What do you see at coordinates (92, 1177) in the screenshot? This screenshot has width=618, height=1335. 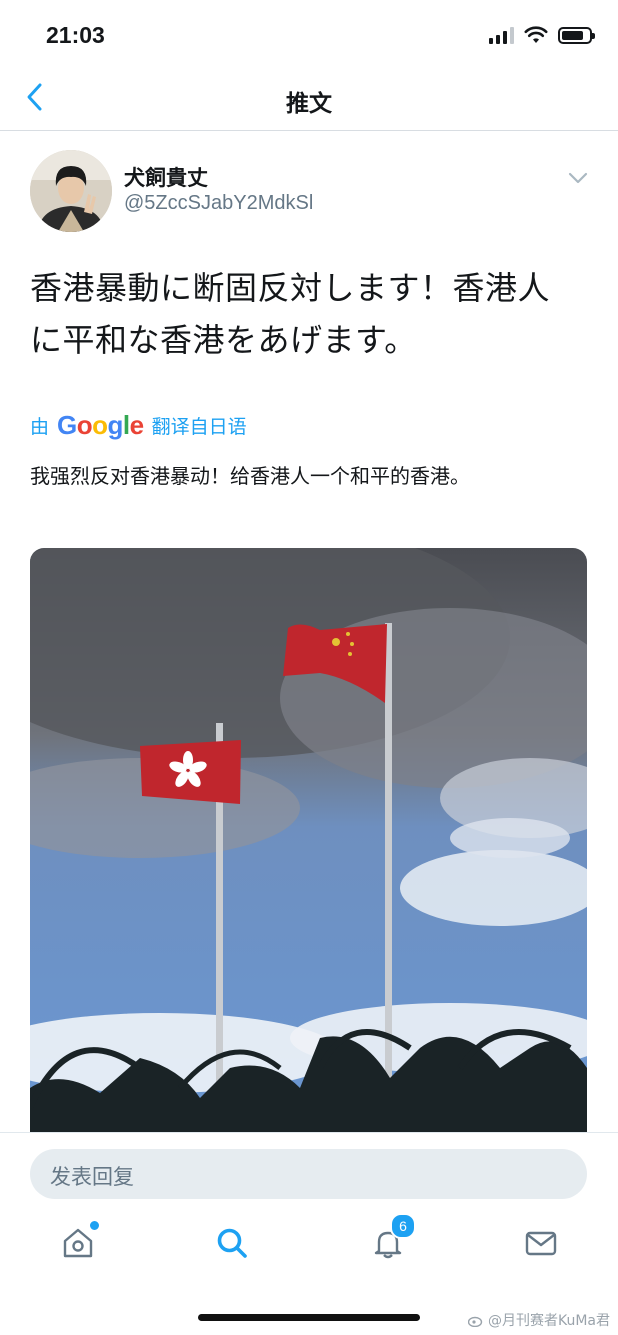 I see `reply-placeholder: 发表回复` at bounding box center [92, 1177].